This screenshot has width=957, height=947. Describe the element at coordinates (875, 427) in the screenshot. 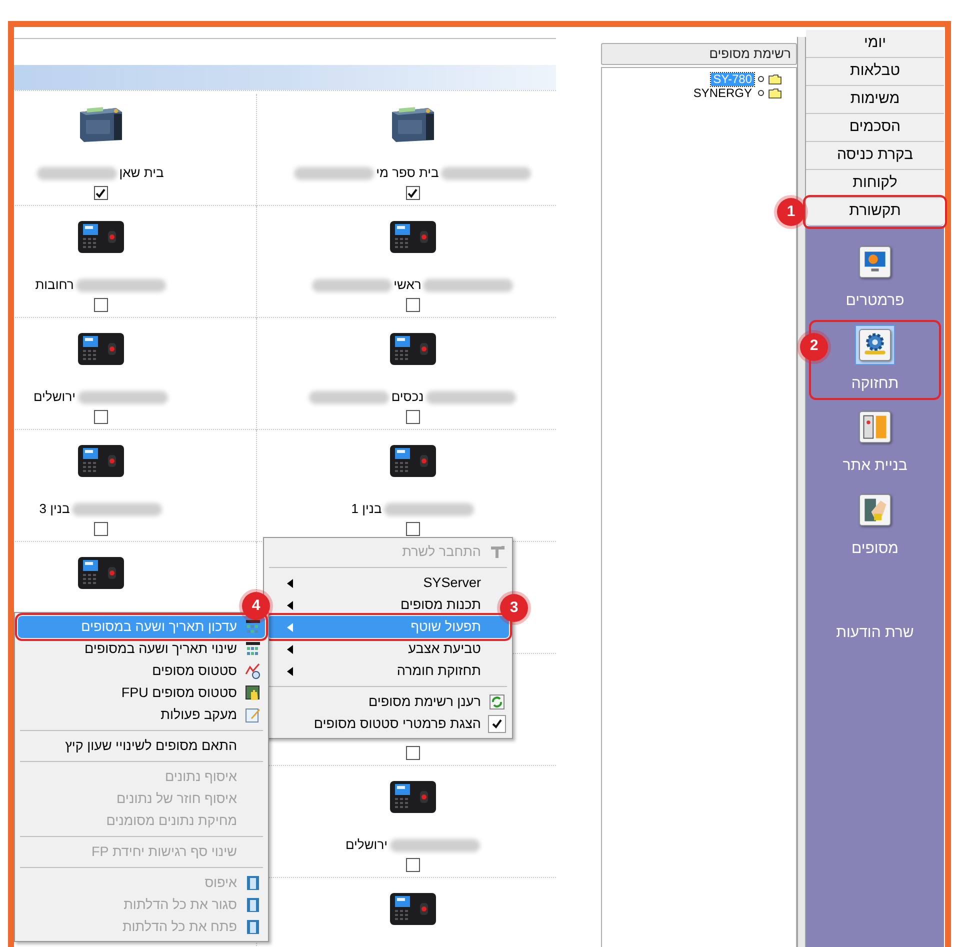

I see `doorway-icon` at that location.